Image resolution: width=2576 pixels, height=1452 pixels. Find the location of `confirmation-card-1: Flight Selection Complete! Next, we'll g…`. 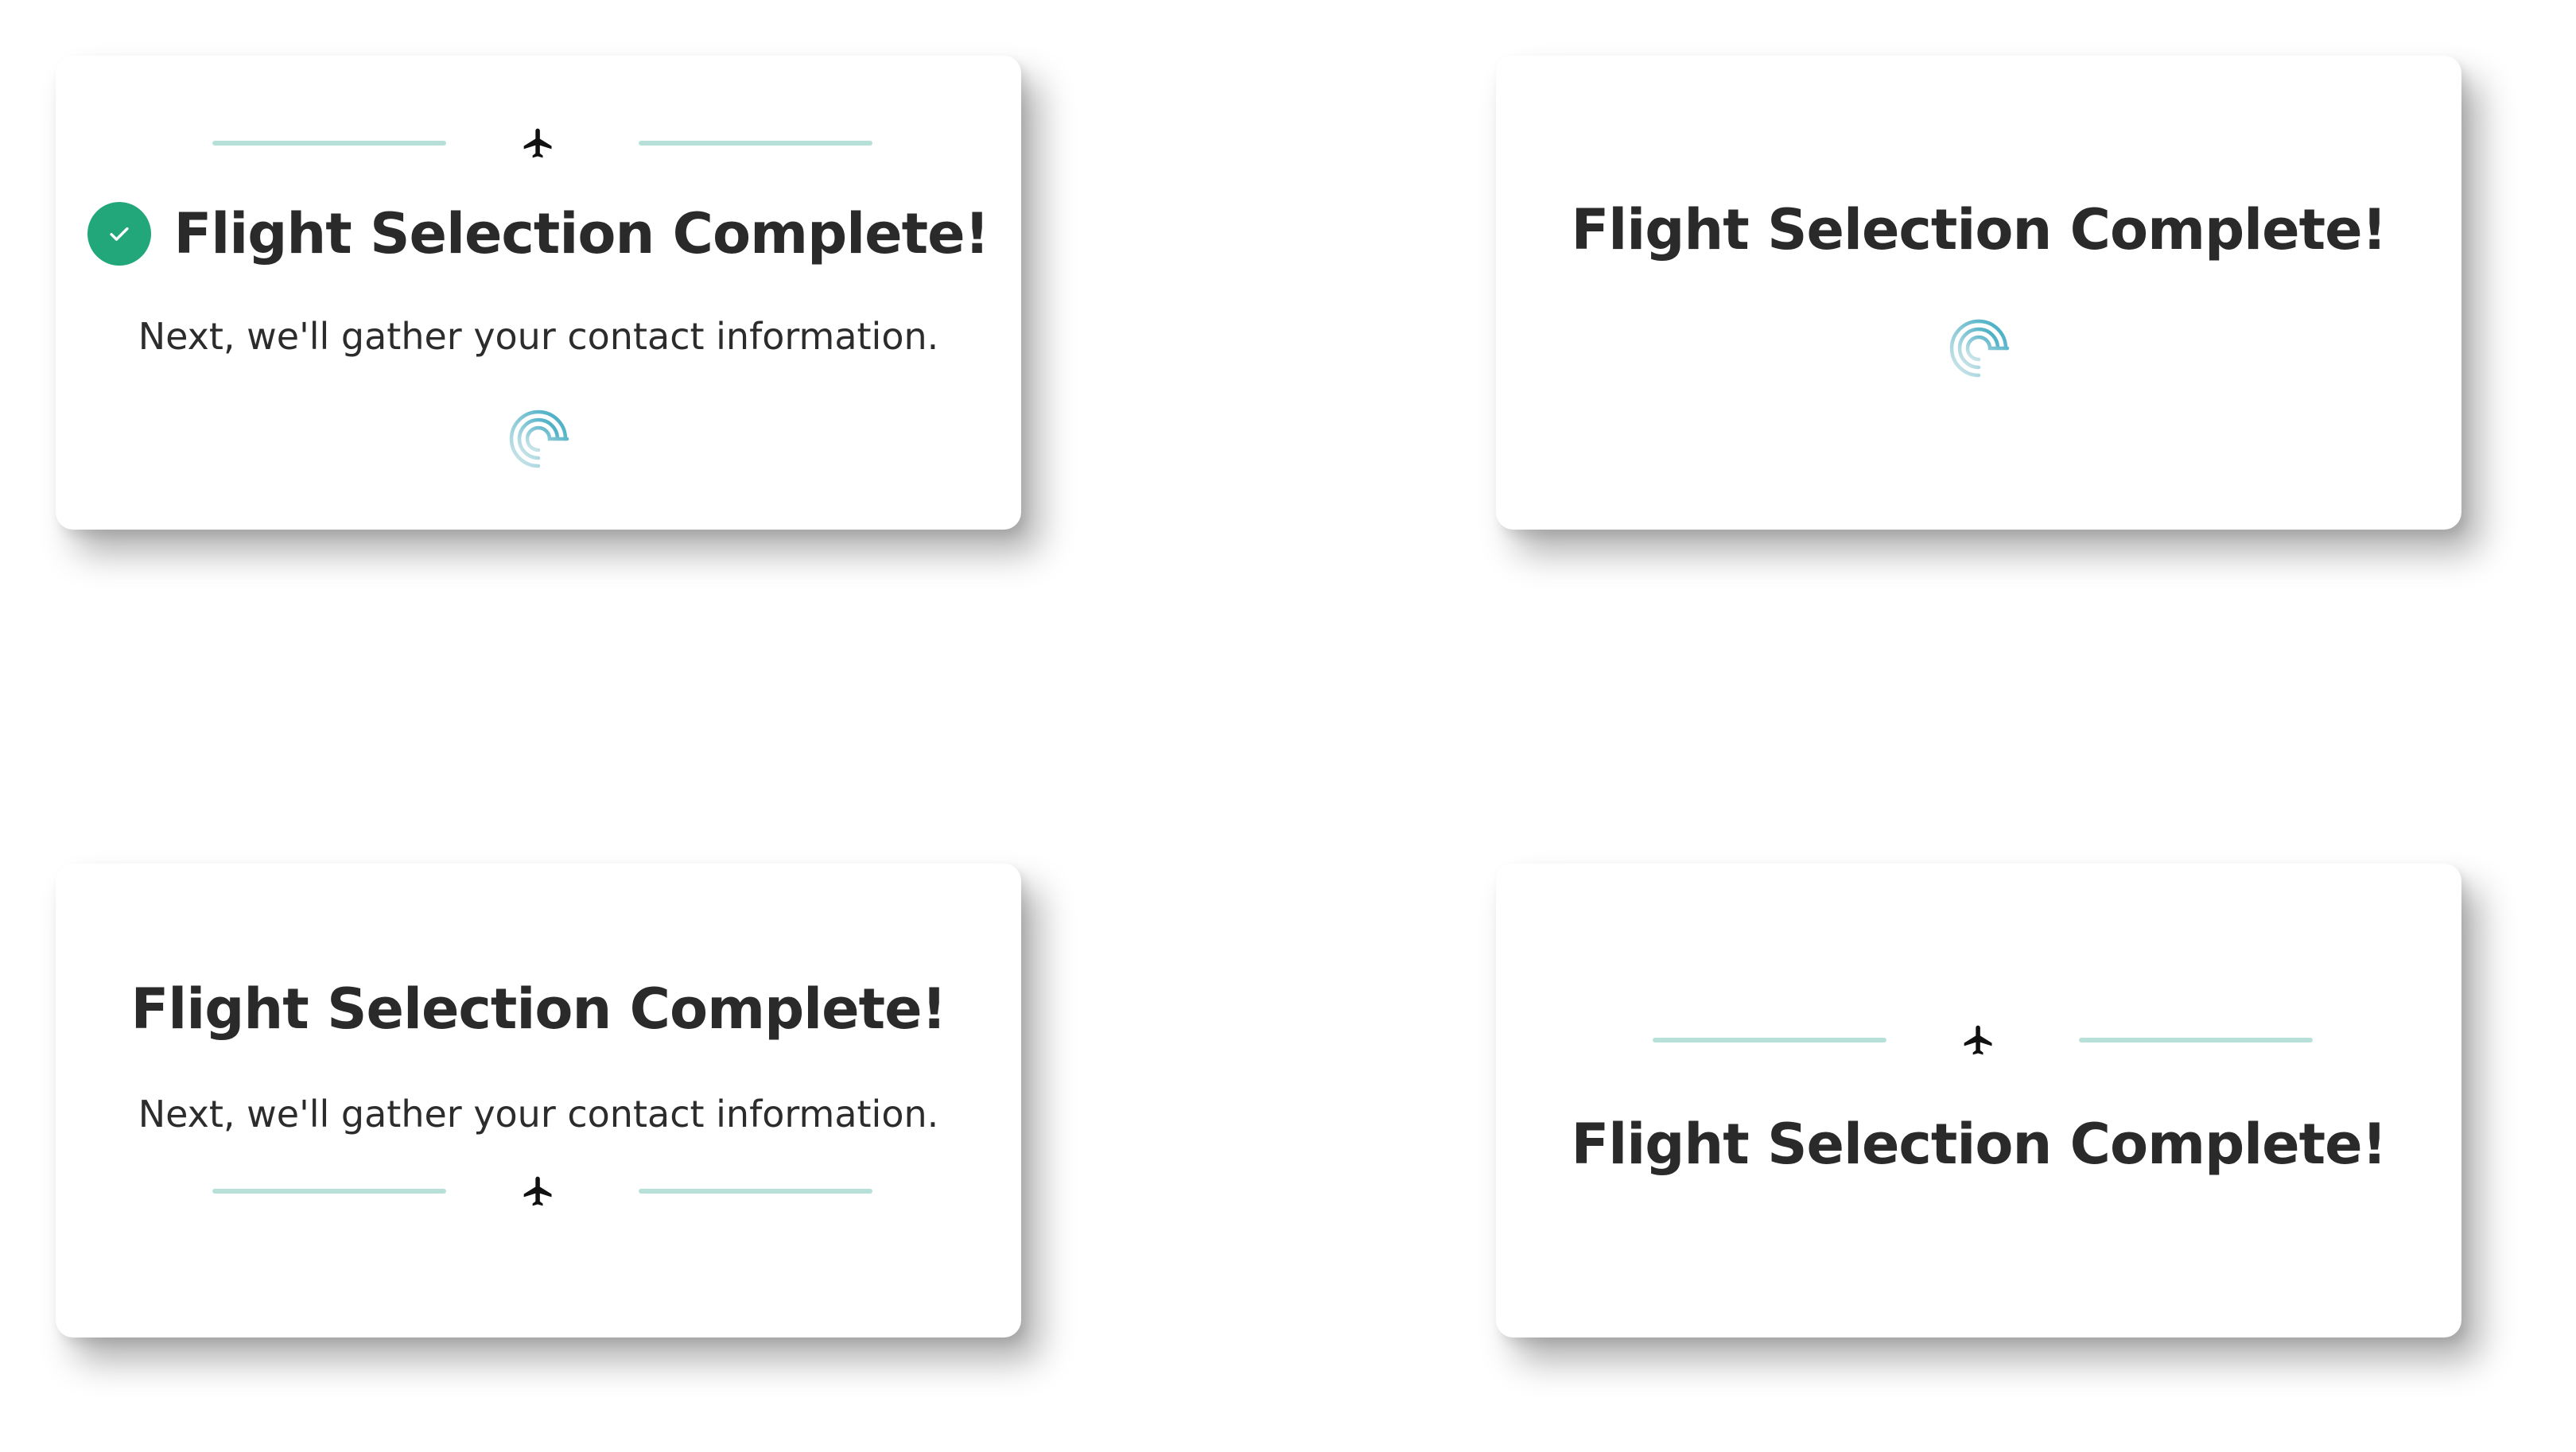

confirmation-card-1: Flight Selection Complete! Next, we'll g… is located at coordinates (538, 293).